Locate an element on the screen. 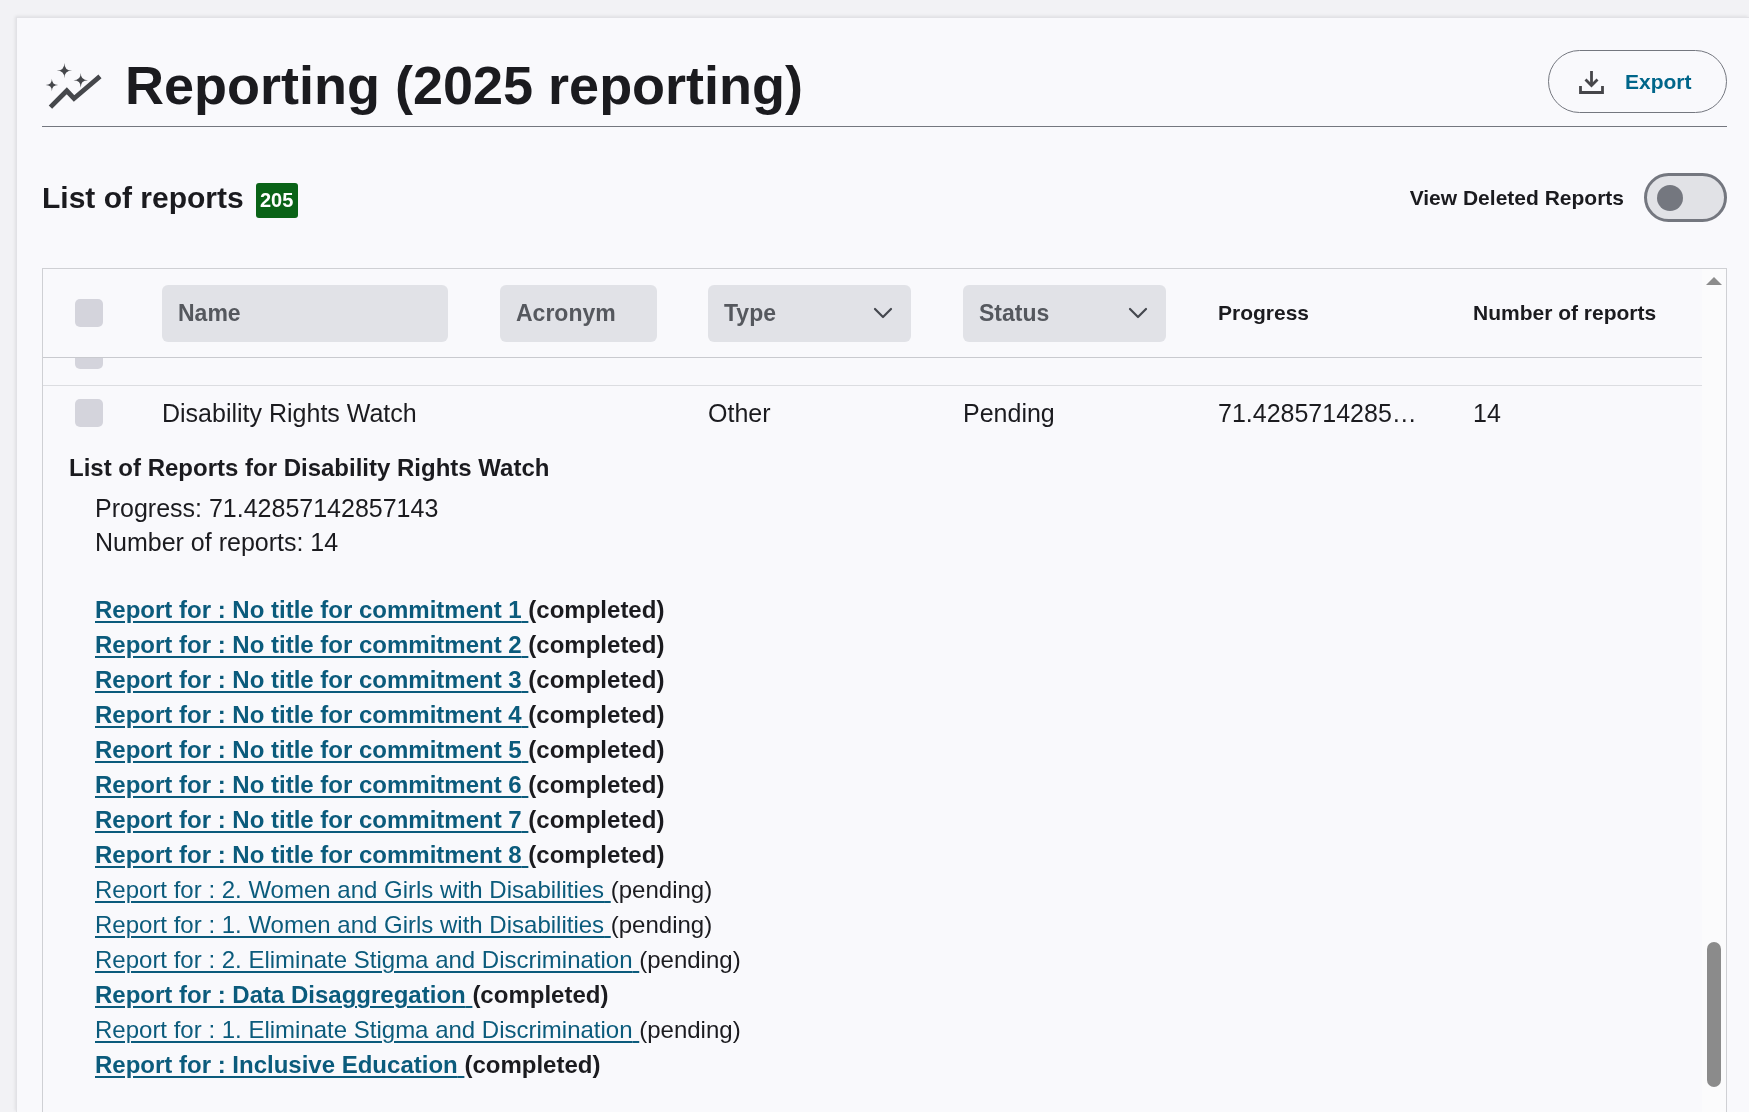 The height and width of the screenshot is (1112, 1749). table-cell: 14 is located at coordinates (1487, 413).